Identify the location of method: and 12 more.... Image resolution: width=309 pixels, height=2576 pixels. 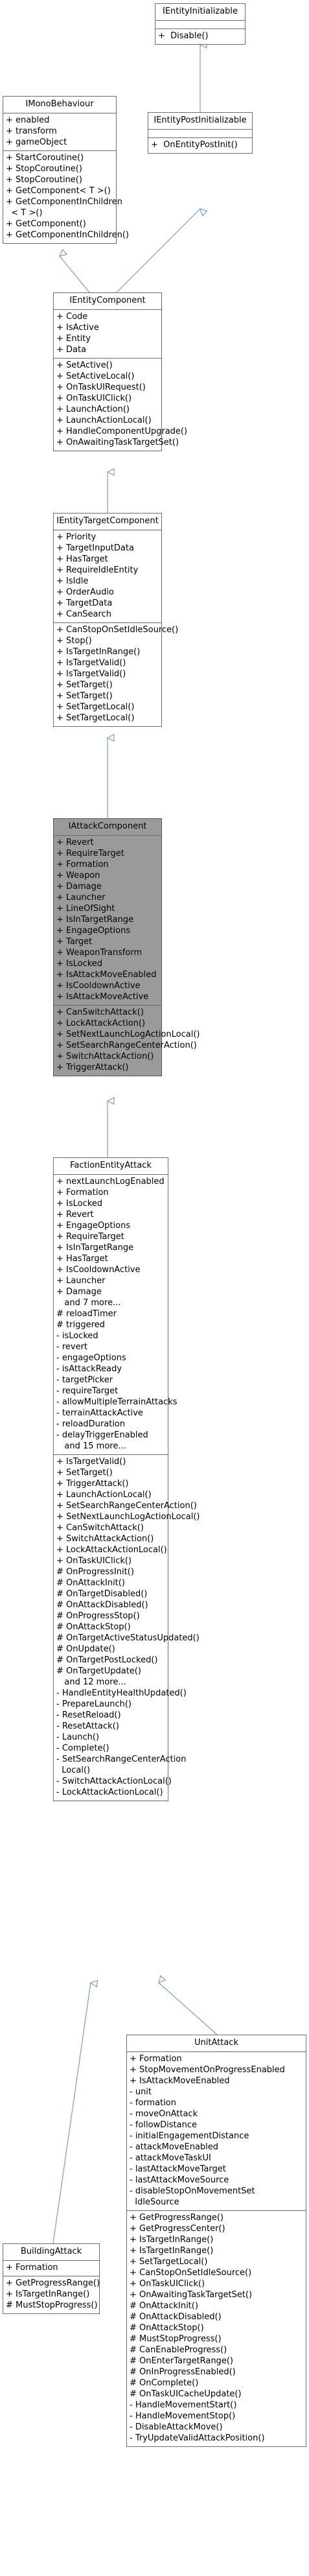
(91, 1682).